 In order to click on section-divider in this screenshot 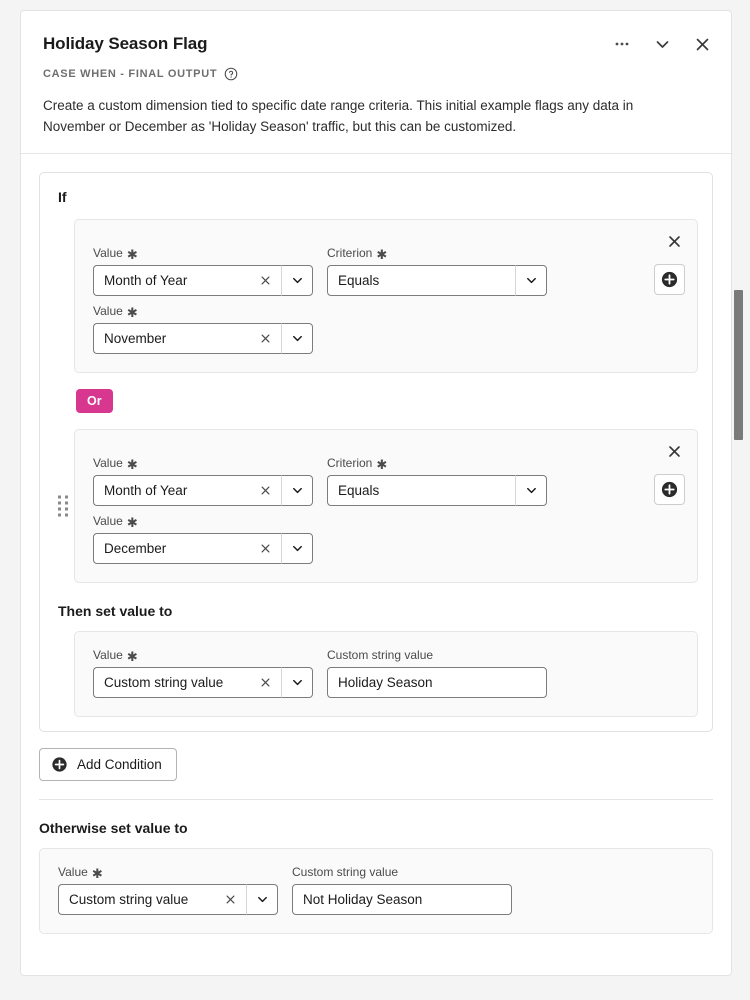, I will do `click(376, 799)`.